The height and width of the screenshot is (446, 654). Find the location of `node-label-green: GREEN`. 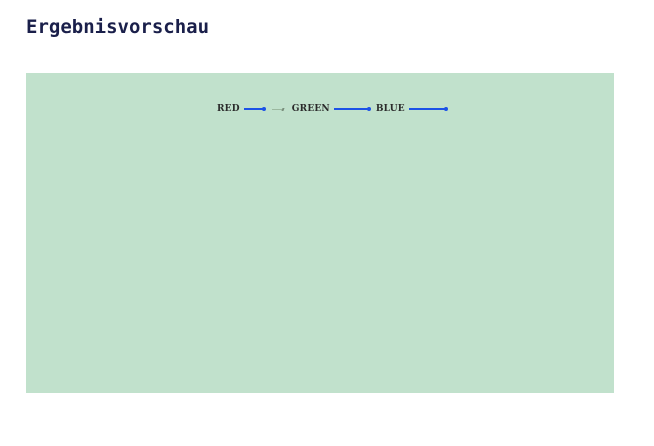

node-label-green: GREEN is located at coordinates (310, 109).